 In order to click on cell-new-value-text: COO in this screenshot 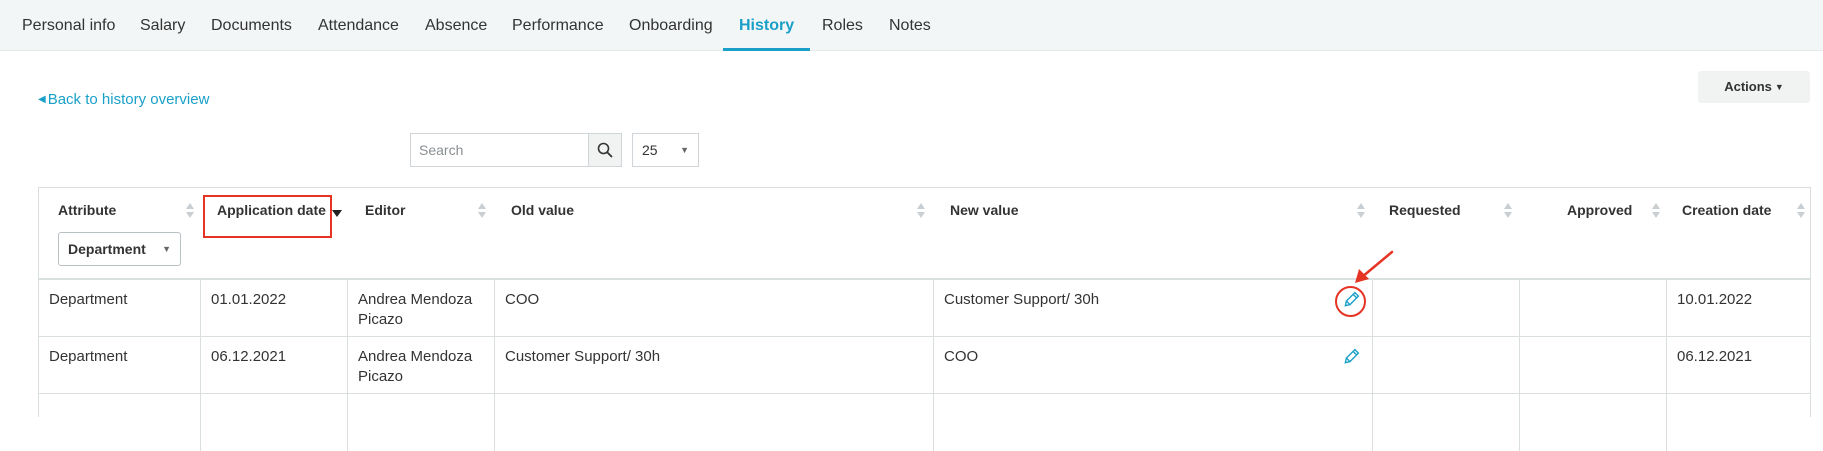, I will do `click(961, 356)`.